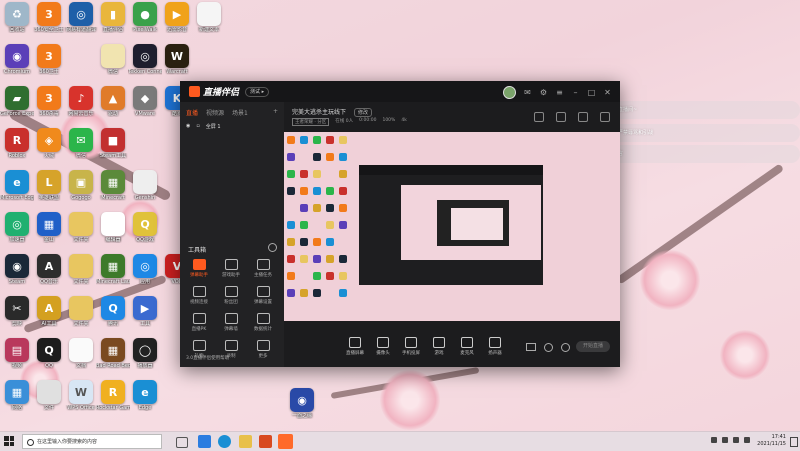  I want to click on title-bar: 直播伴侣 测试 ▸ ✉ ⚙ ≡ – □ ✕, so click(400, 91).